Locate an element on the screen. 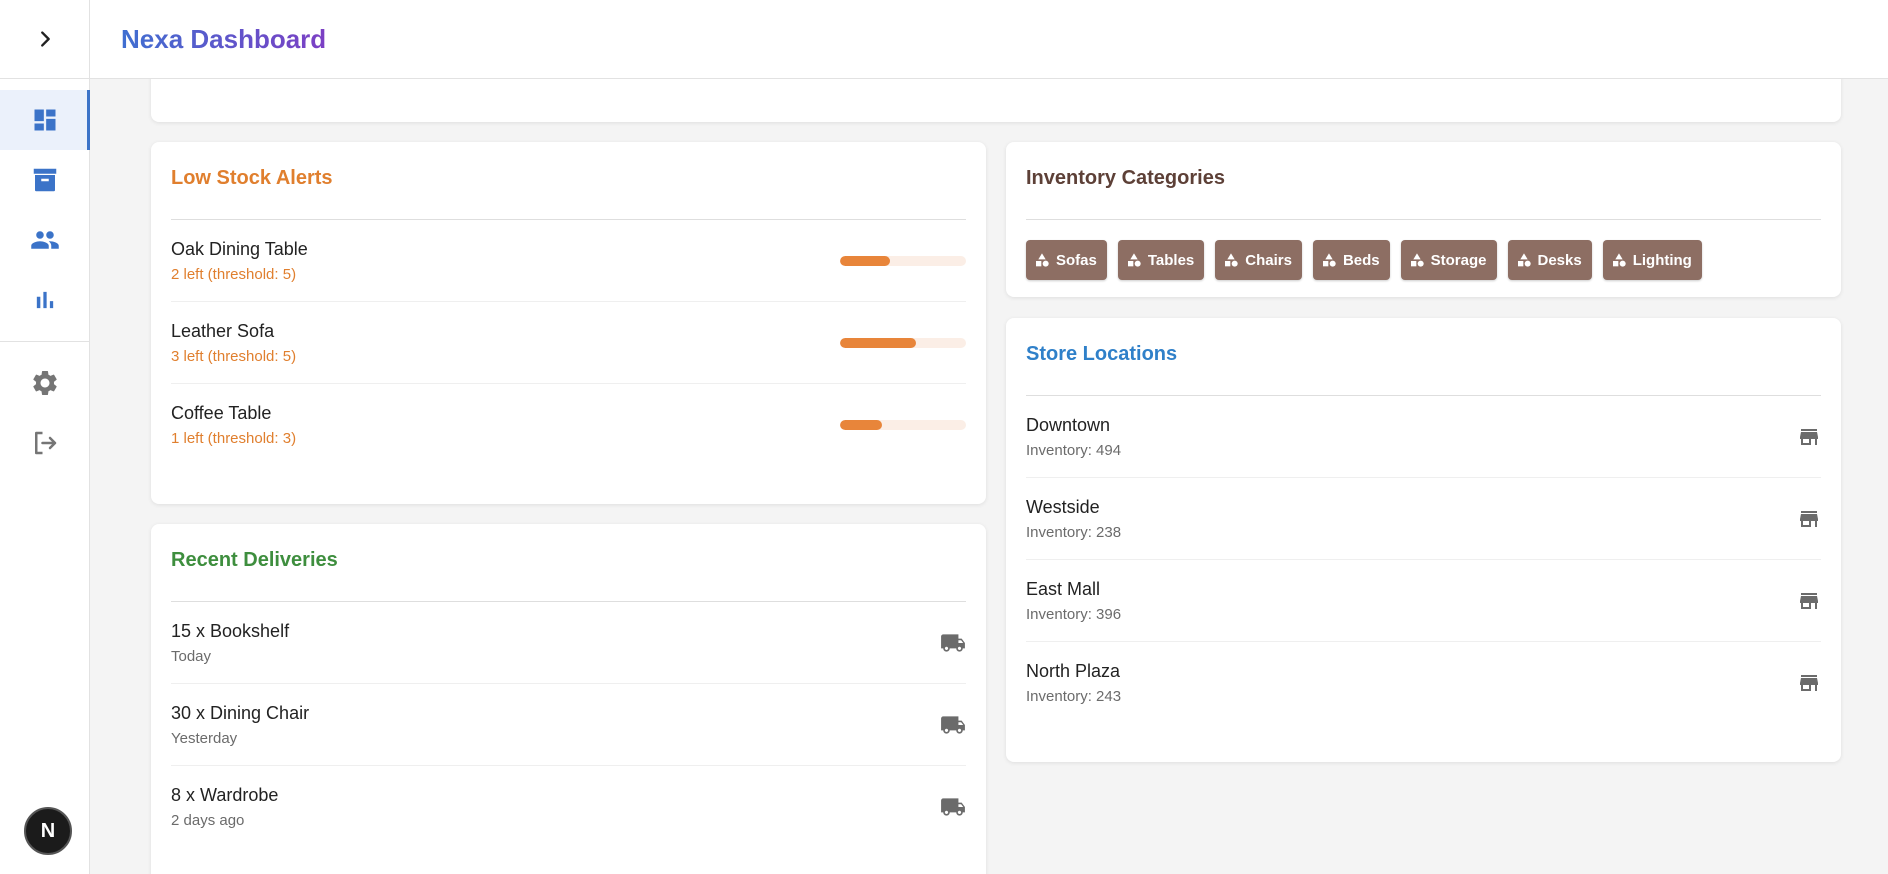 This screenshot has width=1888, height=874. store-name: North Plaza is located at coordinates (1073, 671).